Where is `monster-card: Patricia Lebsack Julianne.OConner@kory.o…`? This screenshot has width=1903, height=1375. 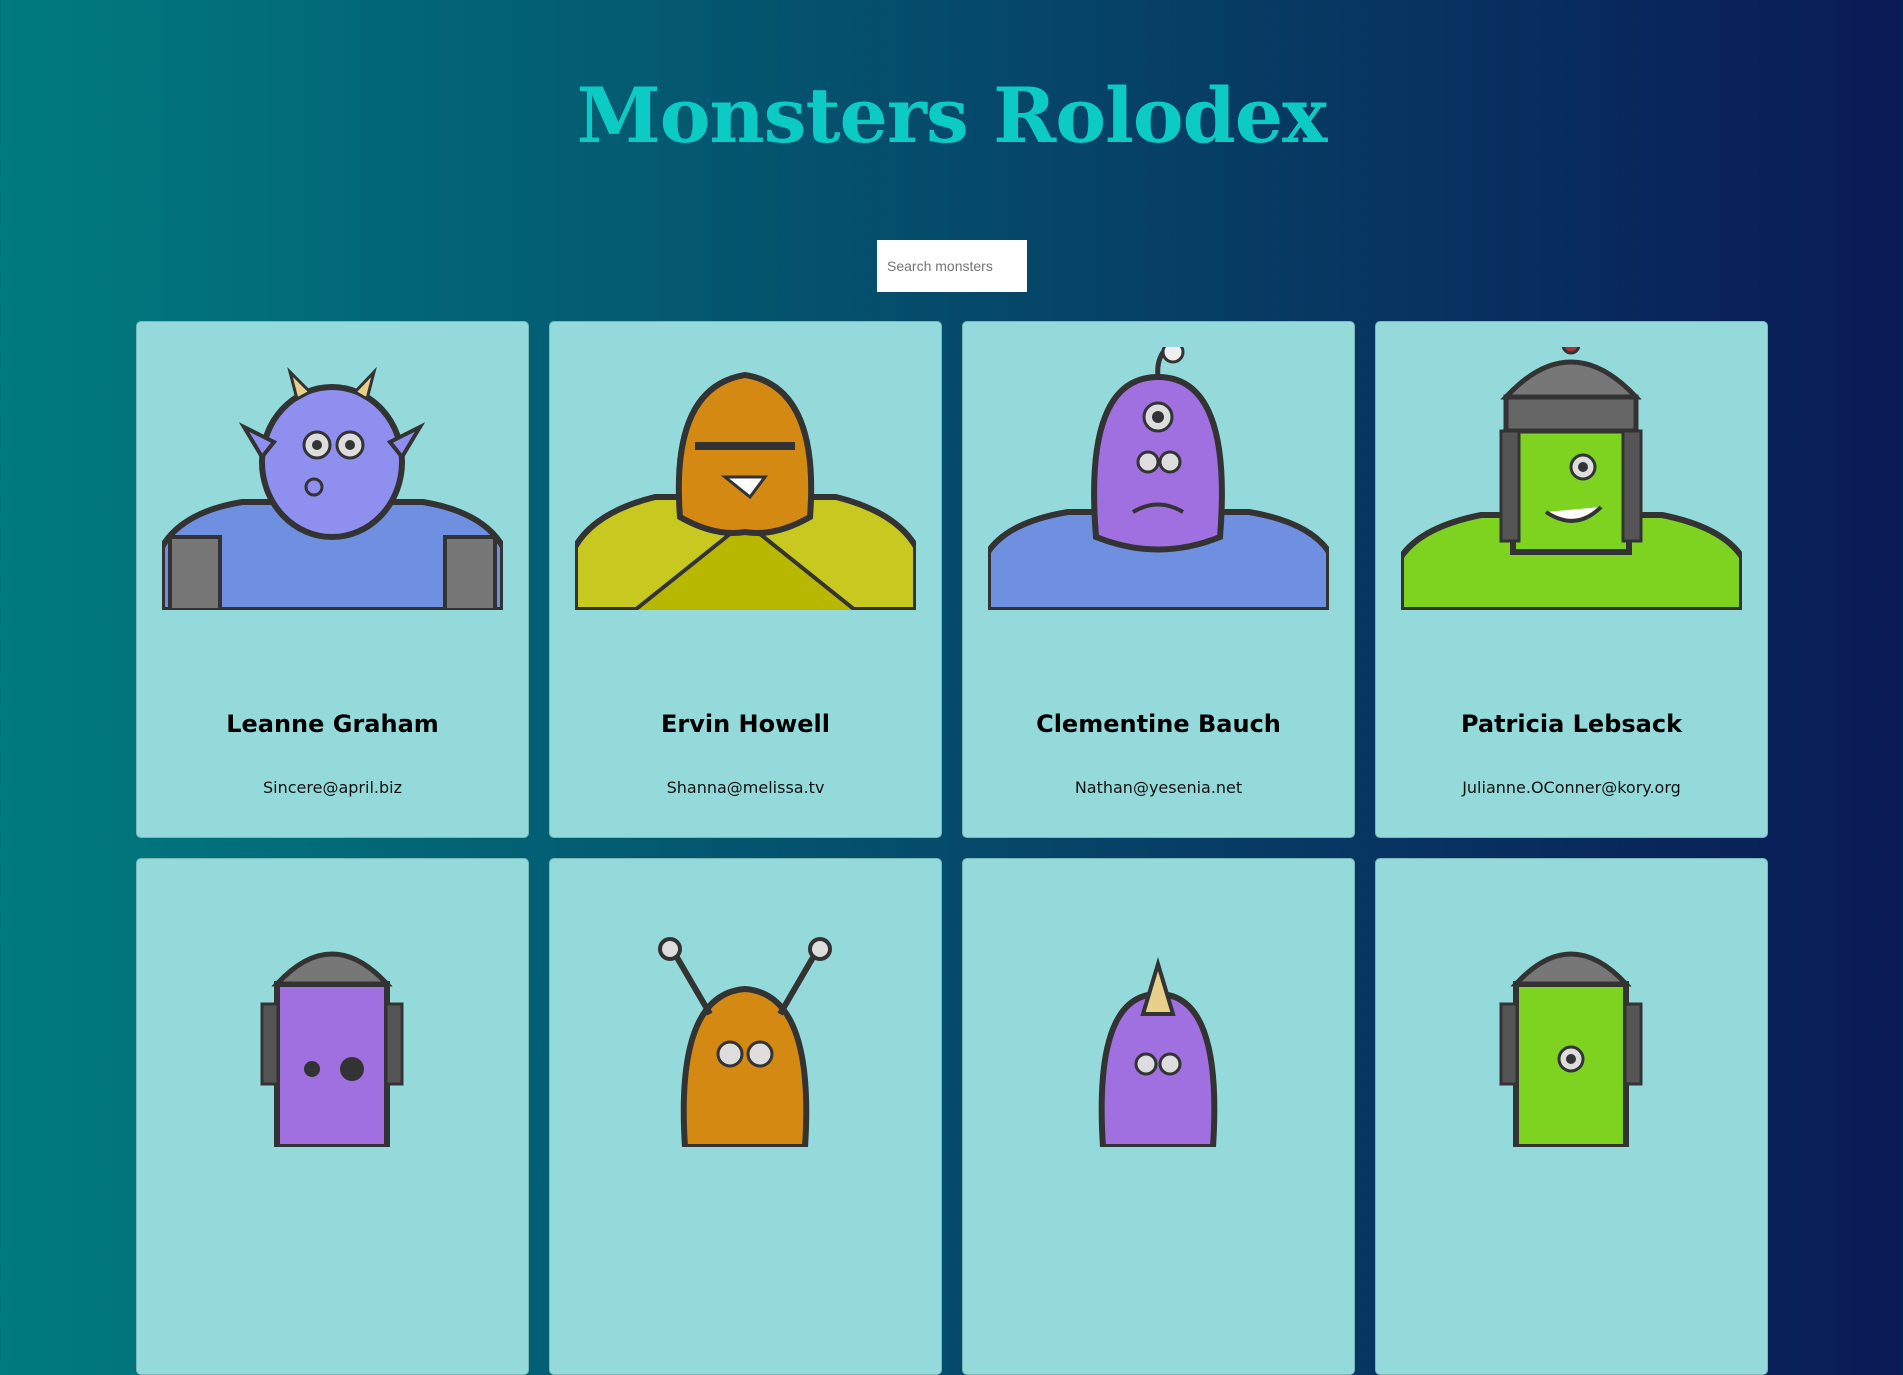 monster-card: Patricia Lebsack Julianne.OConner@kory.o… is located at coordinates (1571, 579).